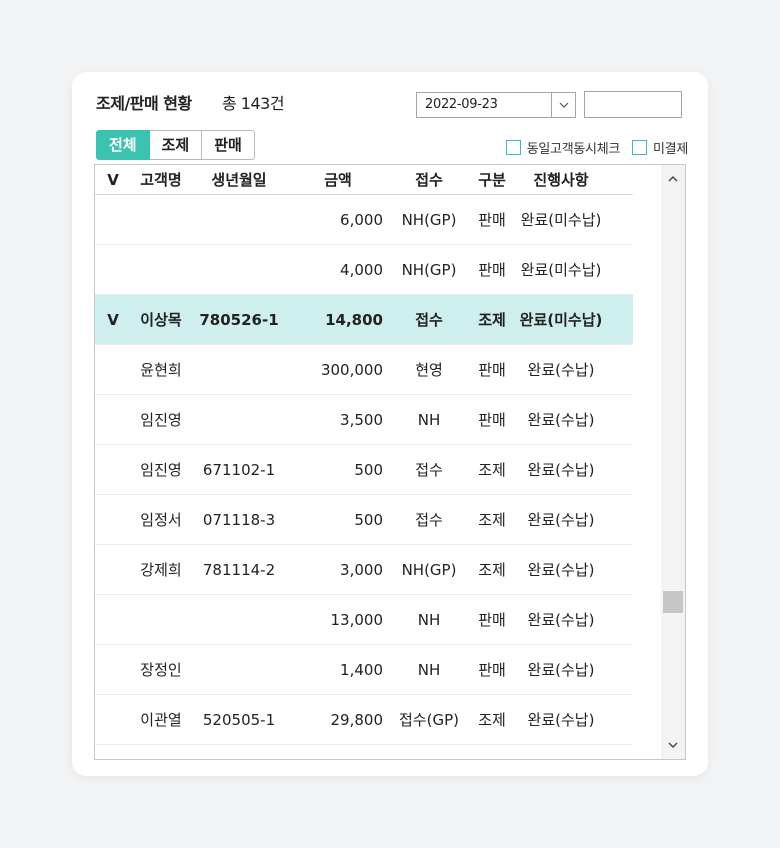 This screenshot has height=848, width=780. I want to click on tab-sale: 판매, so click(228, 145).